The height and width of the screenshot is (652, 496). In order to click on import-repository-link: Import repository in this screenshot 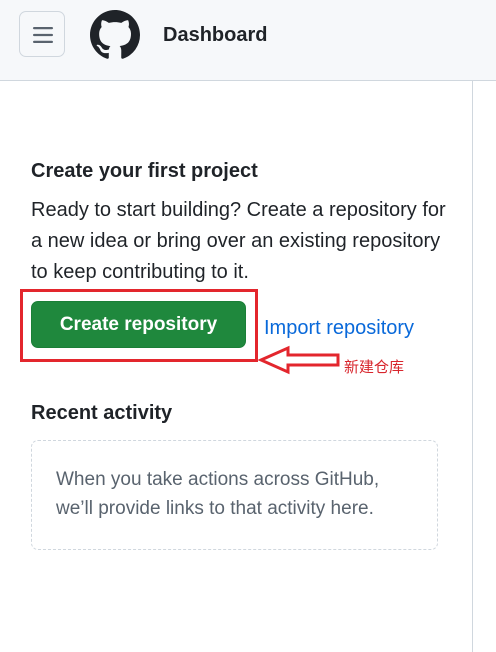, I will do `click(339, 328)`.